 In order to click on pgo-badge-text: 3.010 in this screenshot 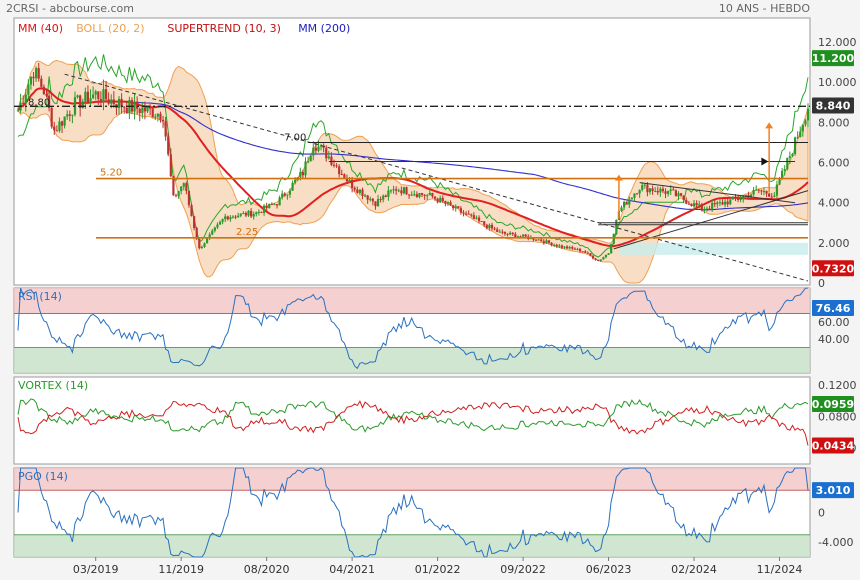, I will do `click(833, 490)`.